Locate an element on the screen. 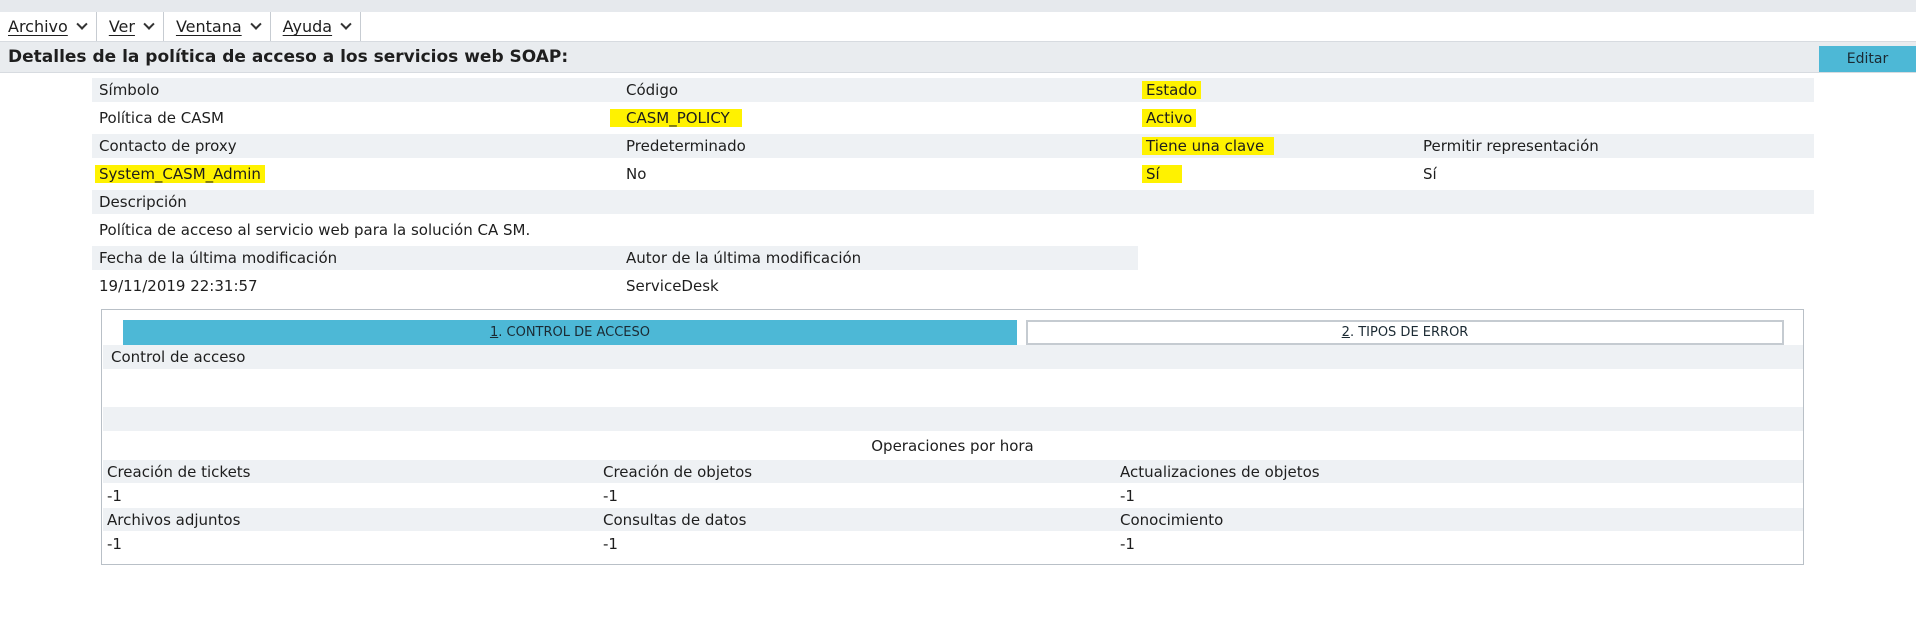 The height and width of the screenshot is (632, 1916). descripcion-label: Descripción is located at coordinates (143, 202).